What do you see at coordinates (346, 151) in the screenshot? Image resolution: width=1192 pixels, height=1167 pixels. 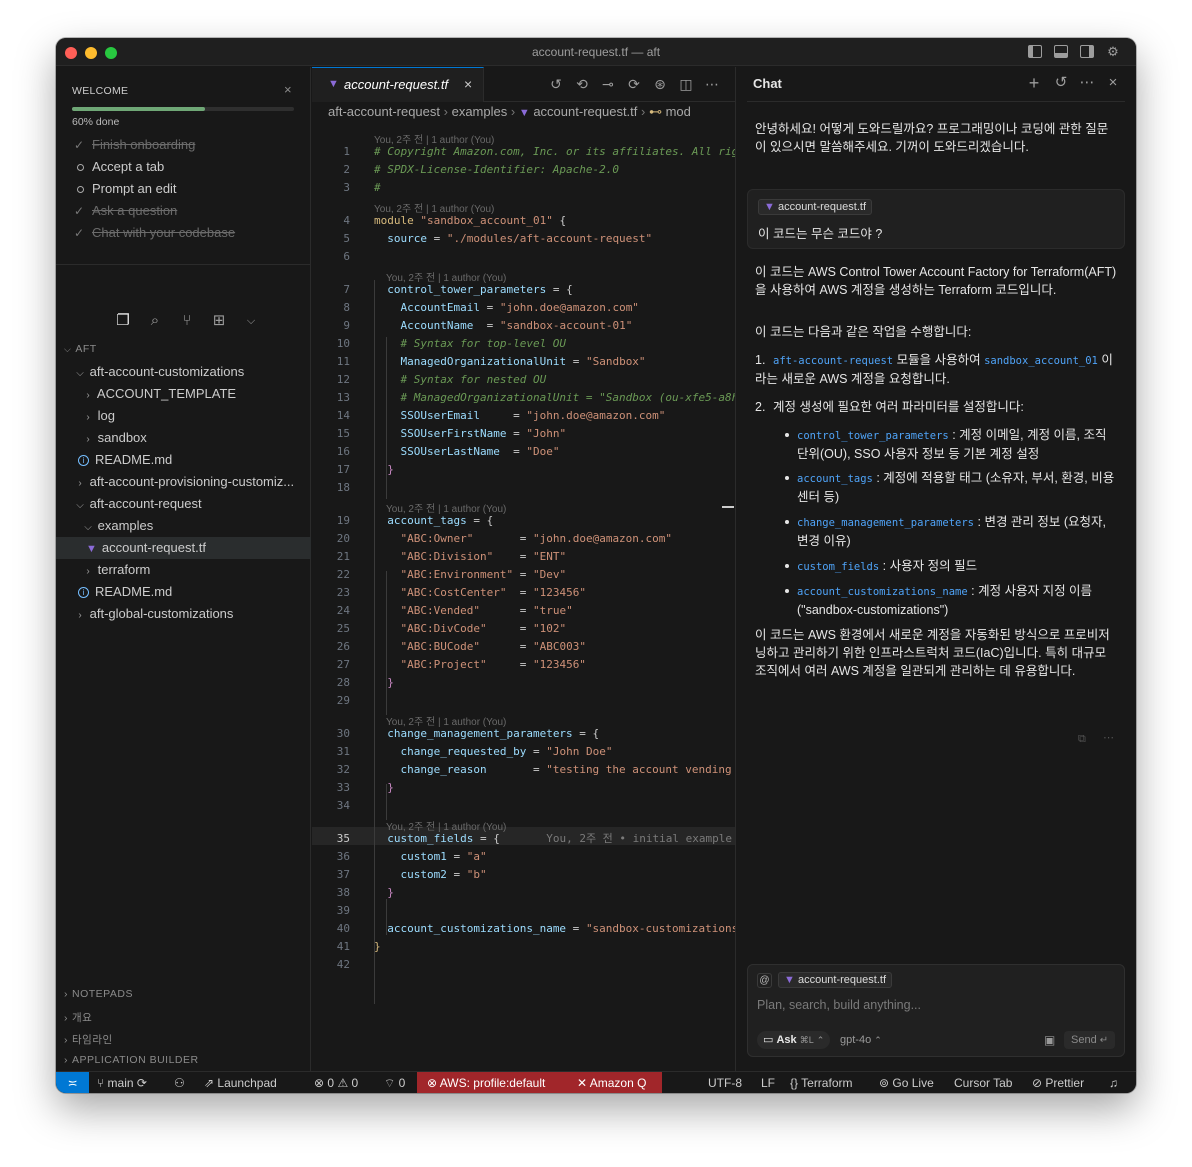 I see `line-number: 1` at bounding box center [346, 151].